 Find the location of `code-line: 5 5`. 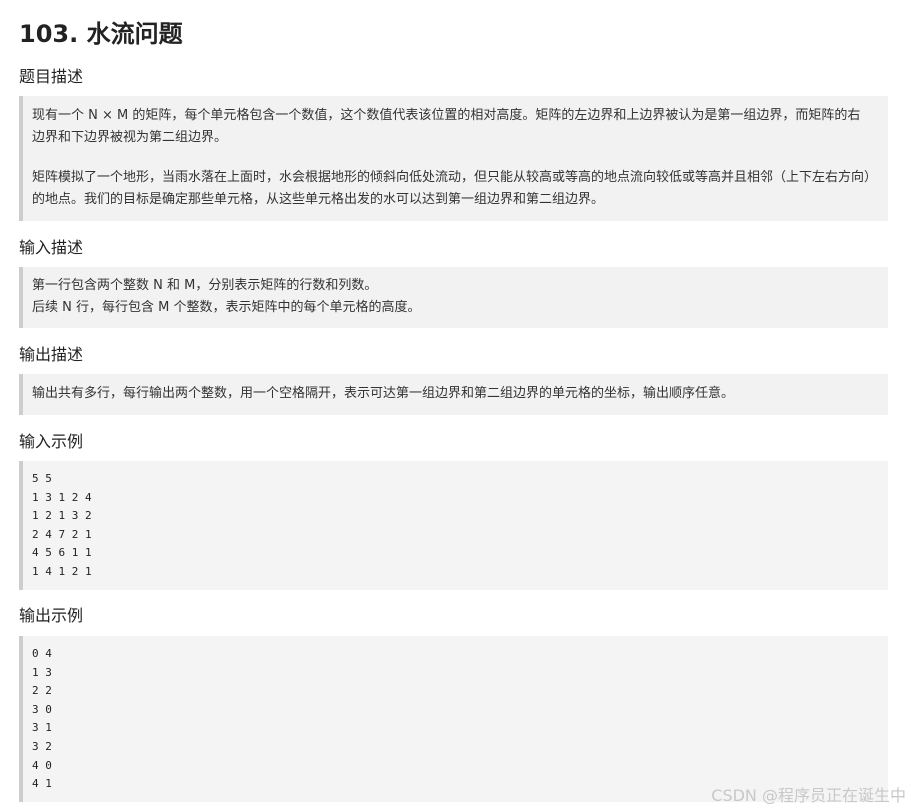

code-line: 5 5 is located at coordinates (42, 478).